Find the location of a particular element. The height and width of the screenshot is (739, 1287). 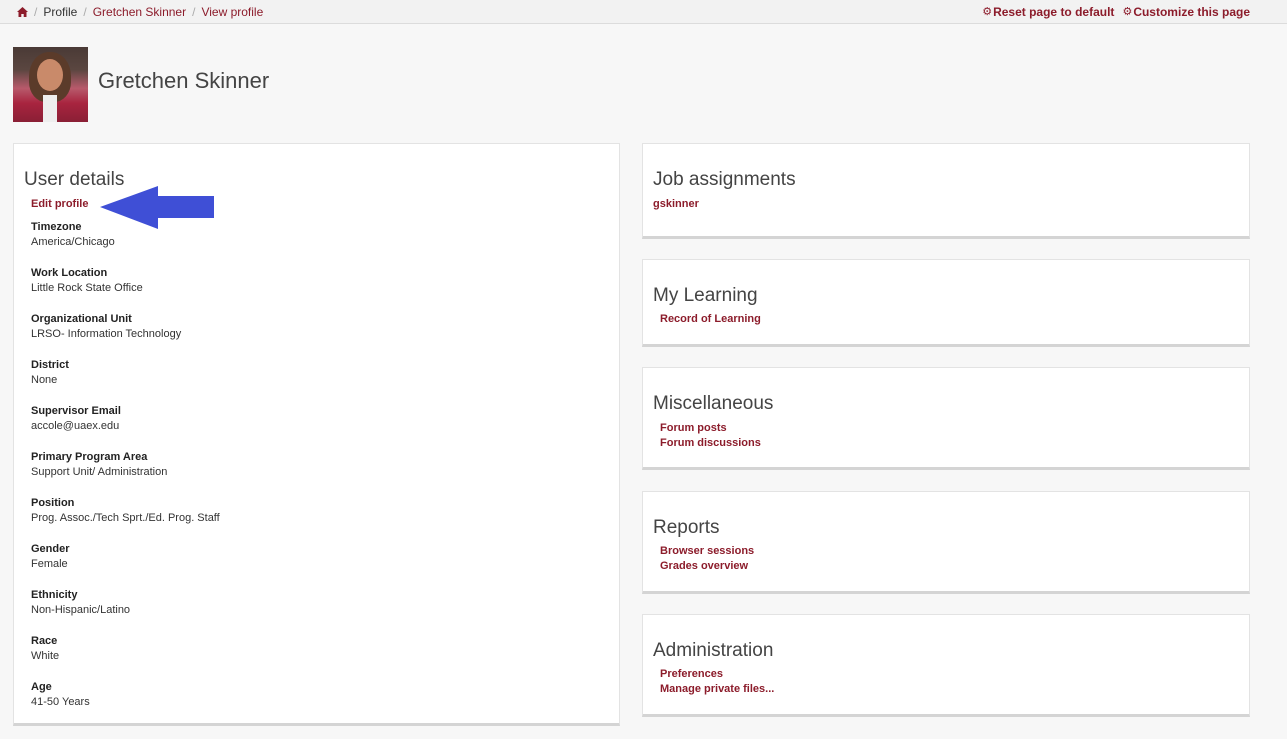

grades-overview-link: Grades overview is located at coordinates (707, 566).